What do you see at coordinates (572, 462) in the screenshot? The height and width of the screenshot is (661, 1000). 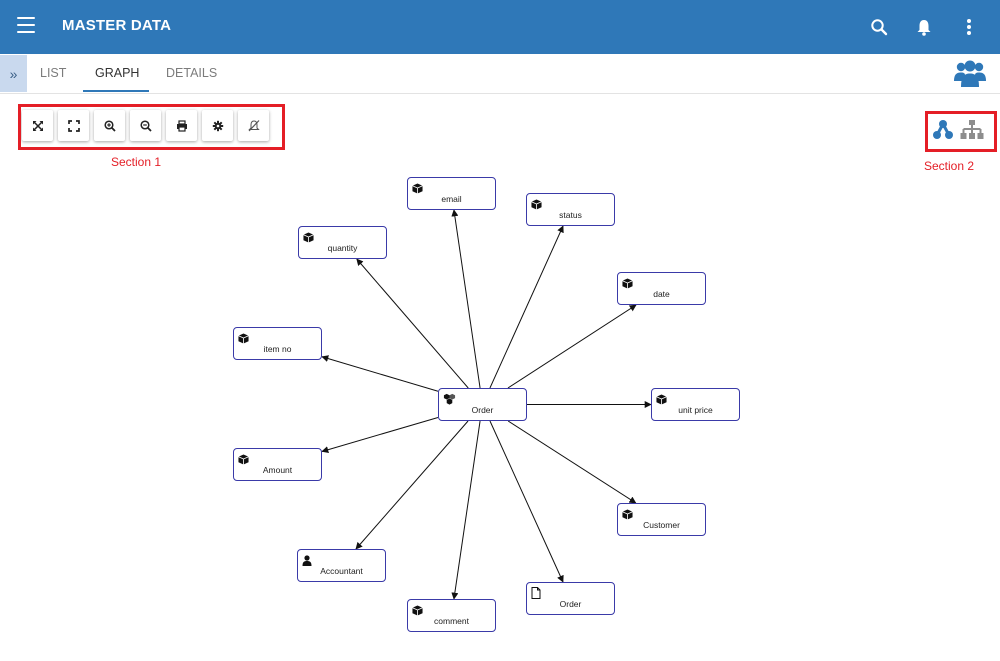 I see `edge-to-customer` at bounding box center [572, 462].